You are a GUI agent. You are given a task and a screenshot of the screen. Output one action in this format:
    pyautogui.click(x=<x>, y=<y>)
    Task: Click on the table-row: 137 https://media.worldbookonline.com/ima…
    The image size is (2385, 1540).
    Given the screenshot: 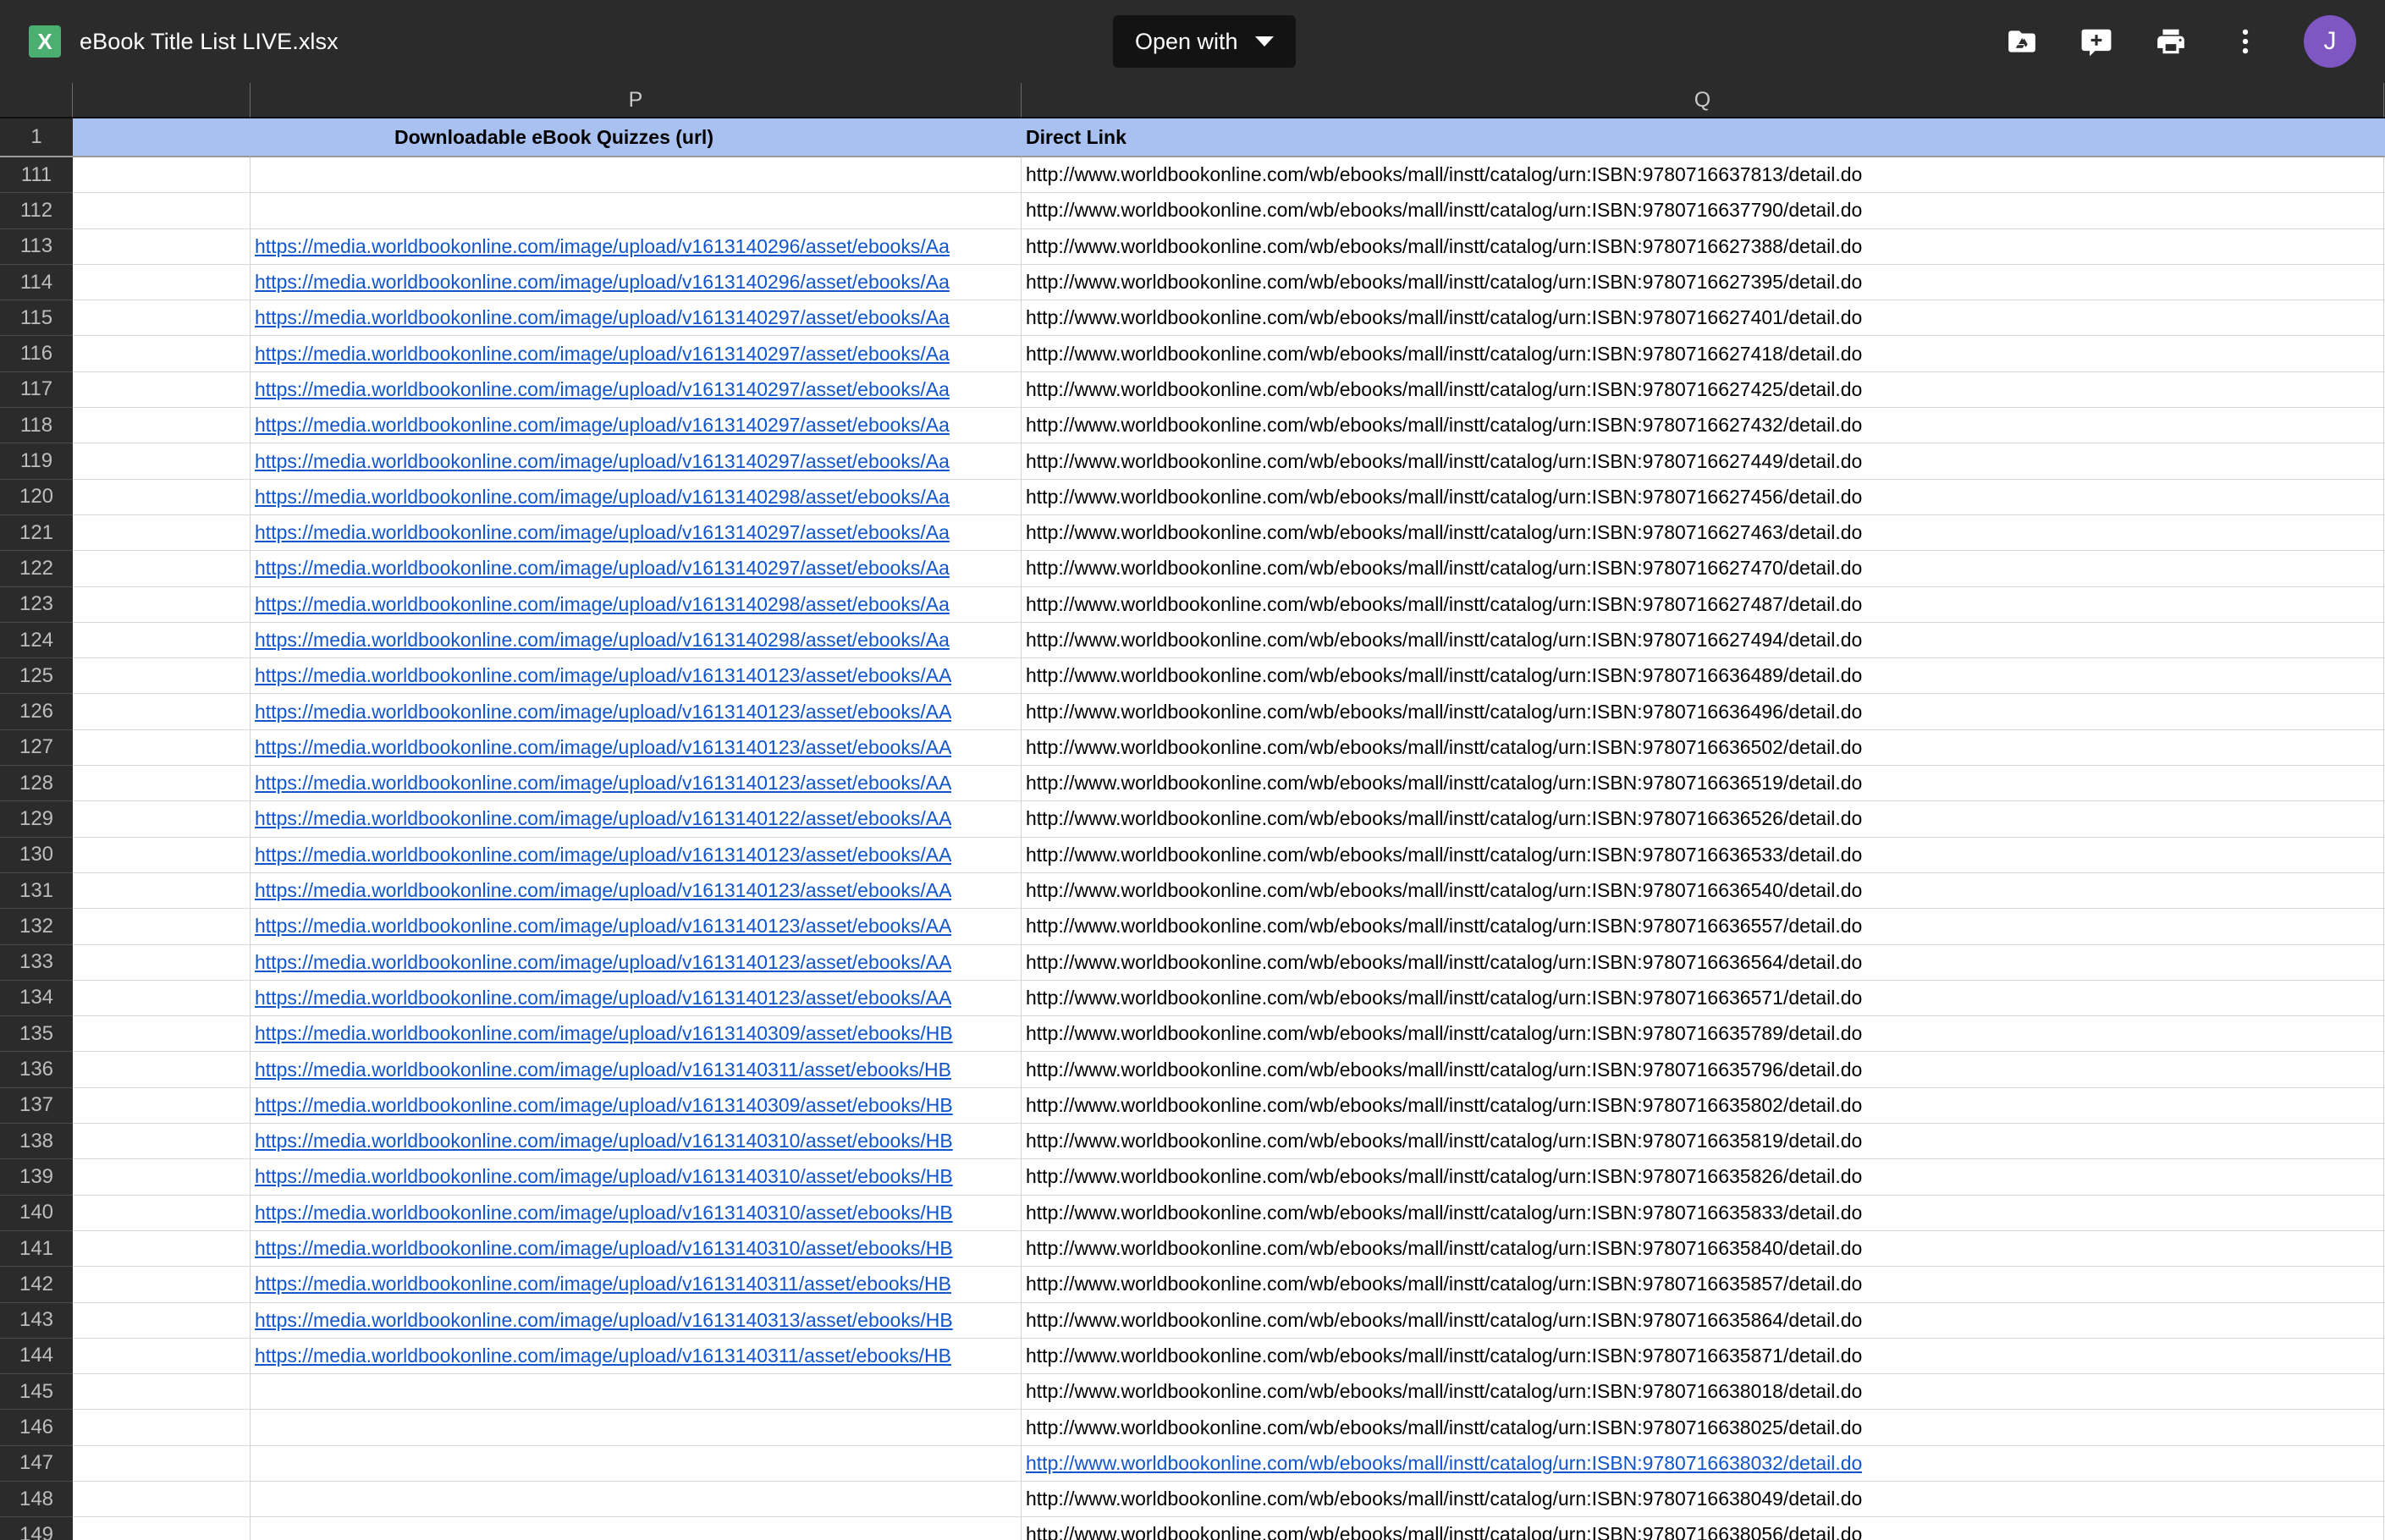 What is the action you would take?
    pyautogui.click(x=1192, y=1106)
    